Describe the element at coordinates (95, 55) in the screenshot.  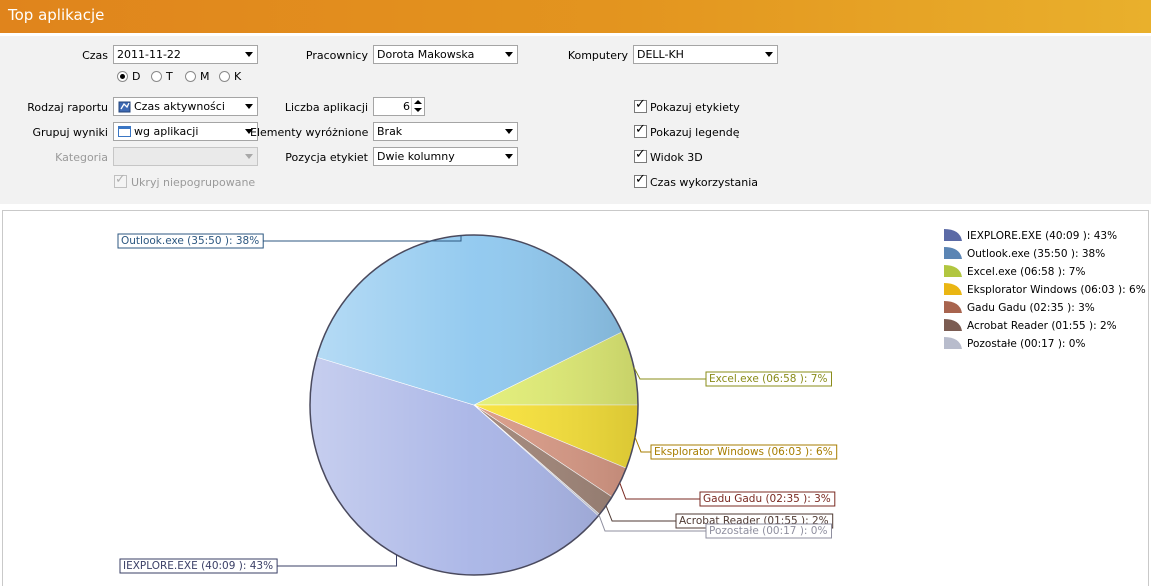
I see `czas-label: Czas` at that location.